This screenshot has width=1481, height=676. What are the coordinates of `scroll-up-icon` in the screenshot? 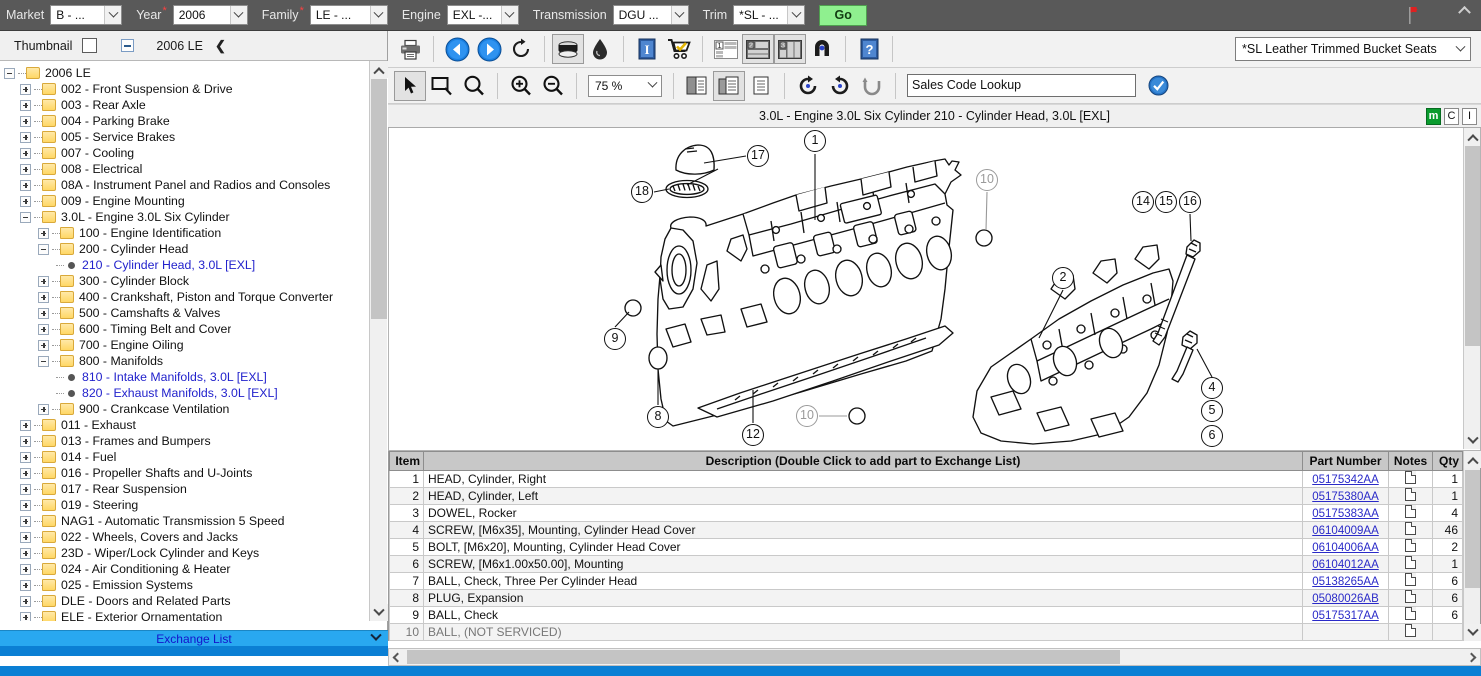 It's located at (1472, 459).